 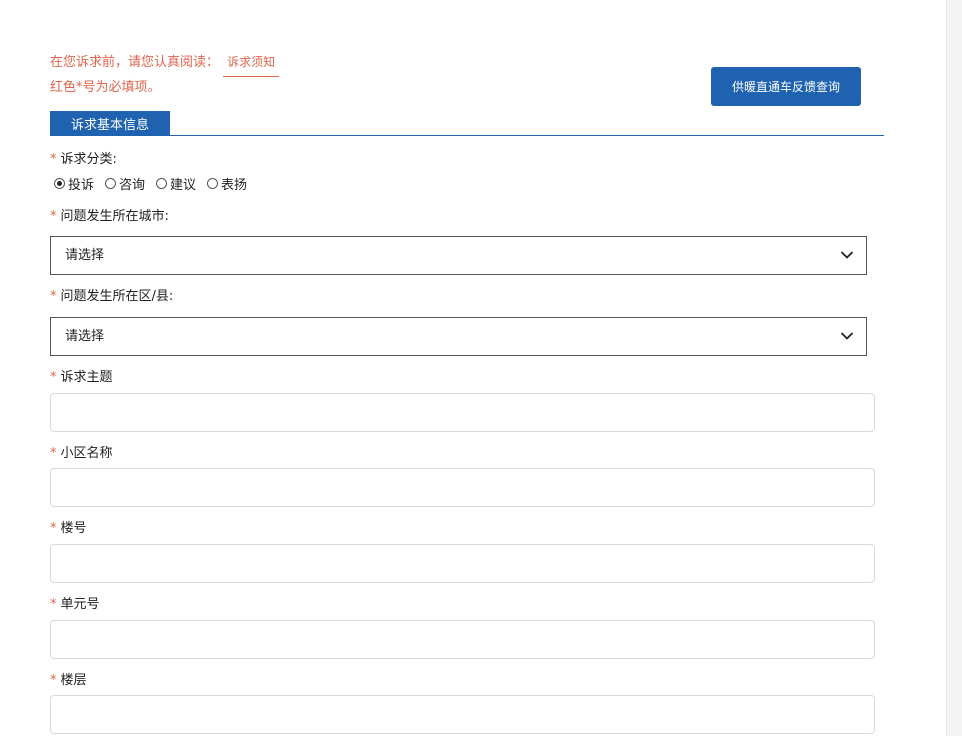 I want to click on floor-input, so click(x=462, y=714).